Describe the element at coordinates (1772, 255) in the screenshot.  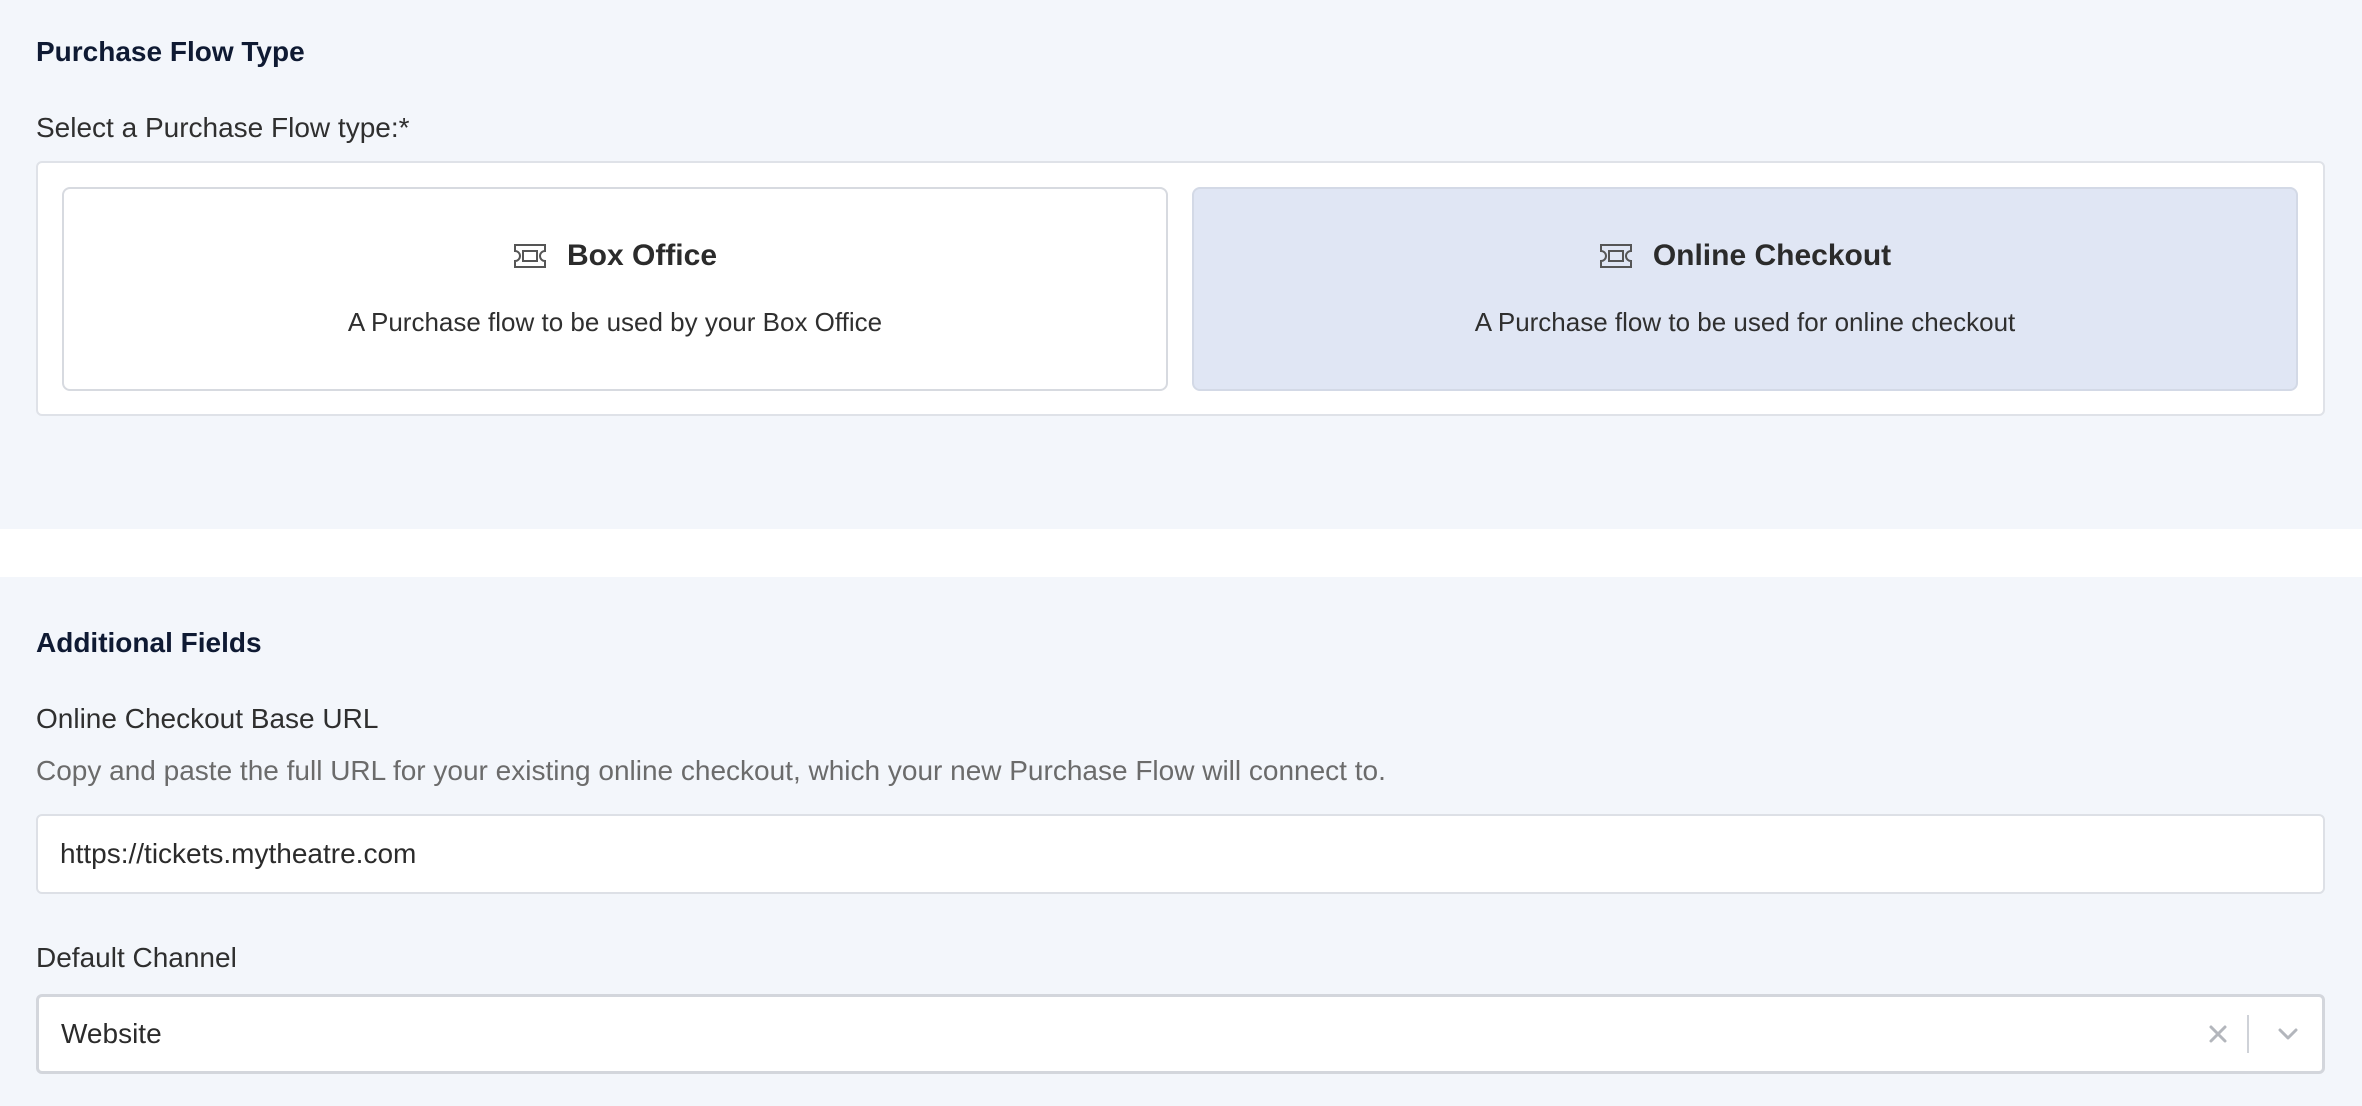
I see `option-title-online-checkout: Online Checkout` at that location.